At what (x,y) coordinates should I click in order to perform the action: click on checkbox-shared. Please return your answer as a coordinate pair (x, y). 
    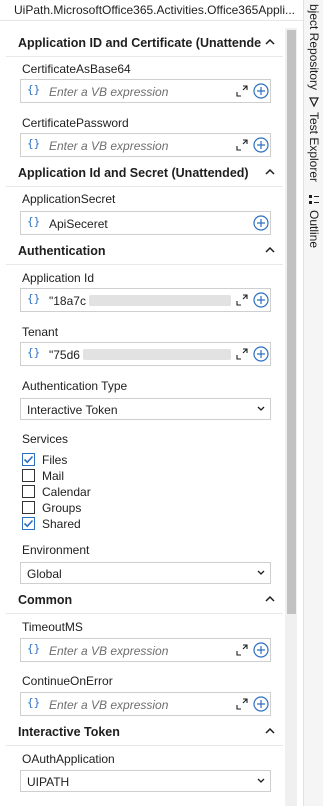
    Looking at the image, I should click on (28, 523).